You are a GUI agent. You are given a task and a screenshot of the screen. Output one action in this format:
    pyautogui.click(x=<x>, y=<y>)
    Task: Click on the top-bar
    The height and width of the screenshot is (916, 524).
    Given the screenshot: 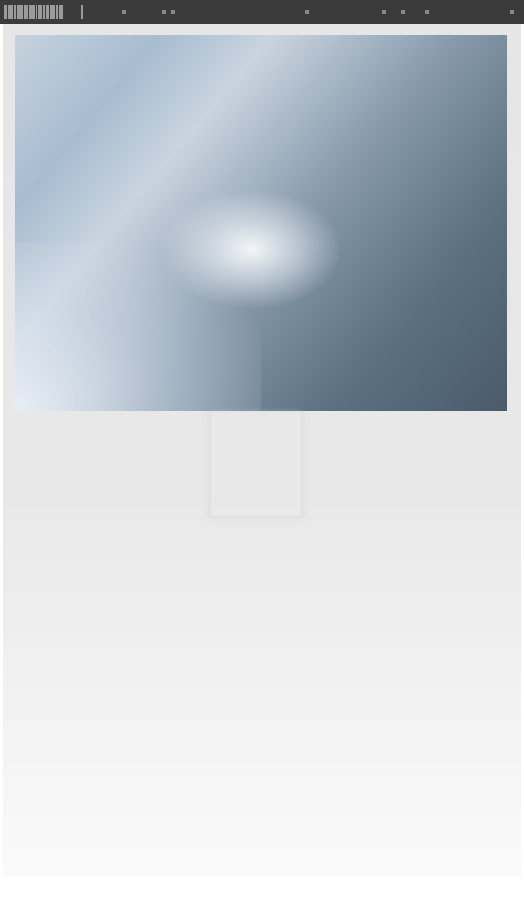 What is the action you would take?
    pyautogui.click(x=262, y=12)
    